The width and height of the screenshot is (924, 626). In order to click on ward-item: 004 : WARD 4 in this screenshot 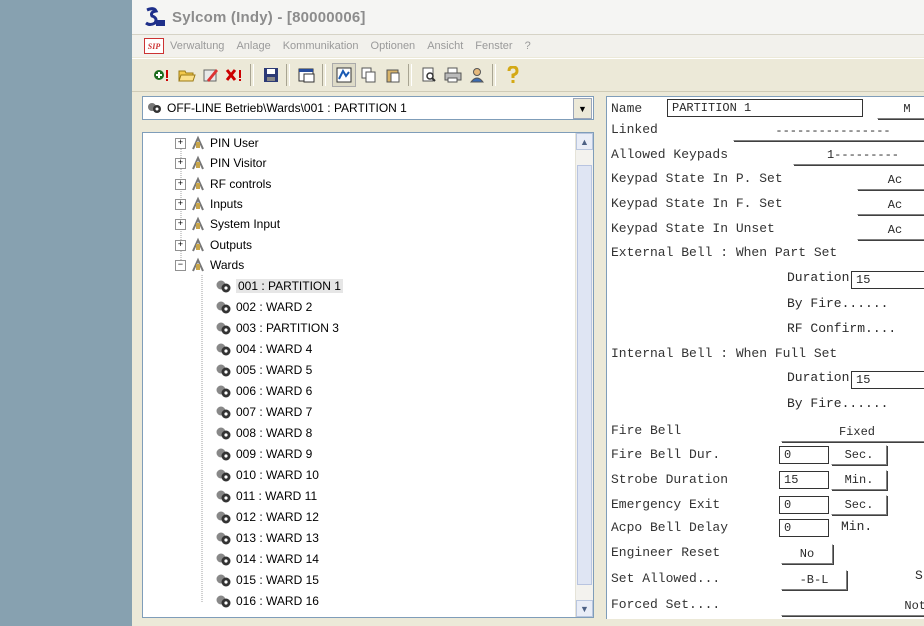, I will do `click(263, 349)`.